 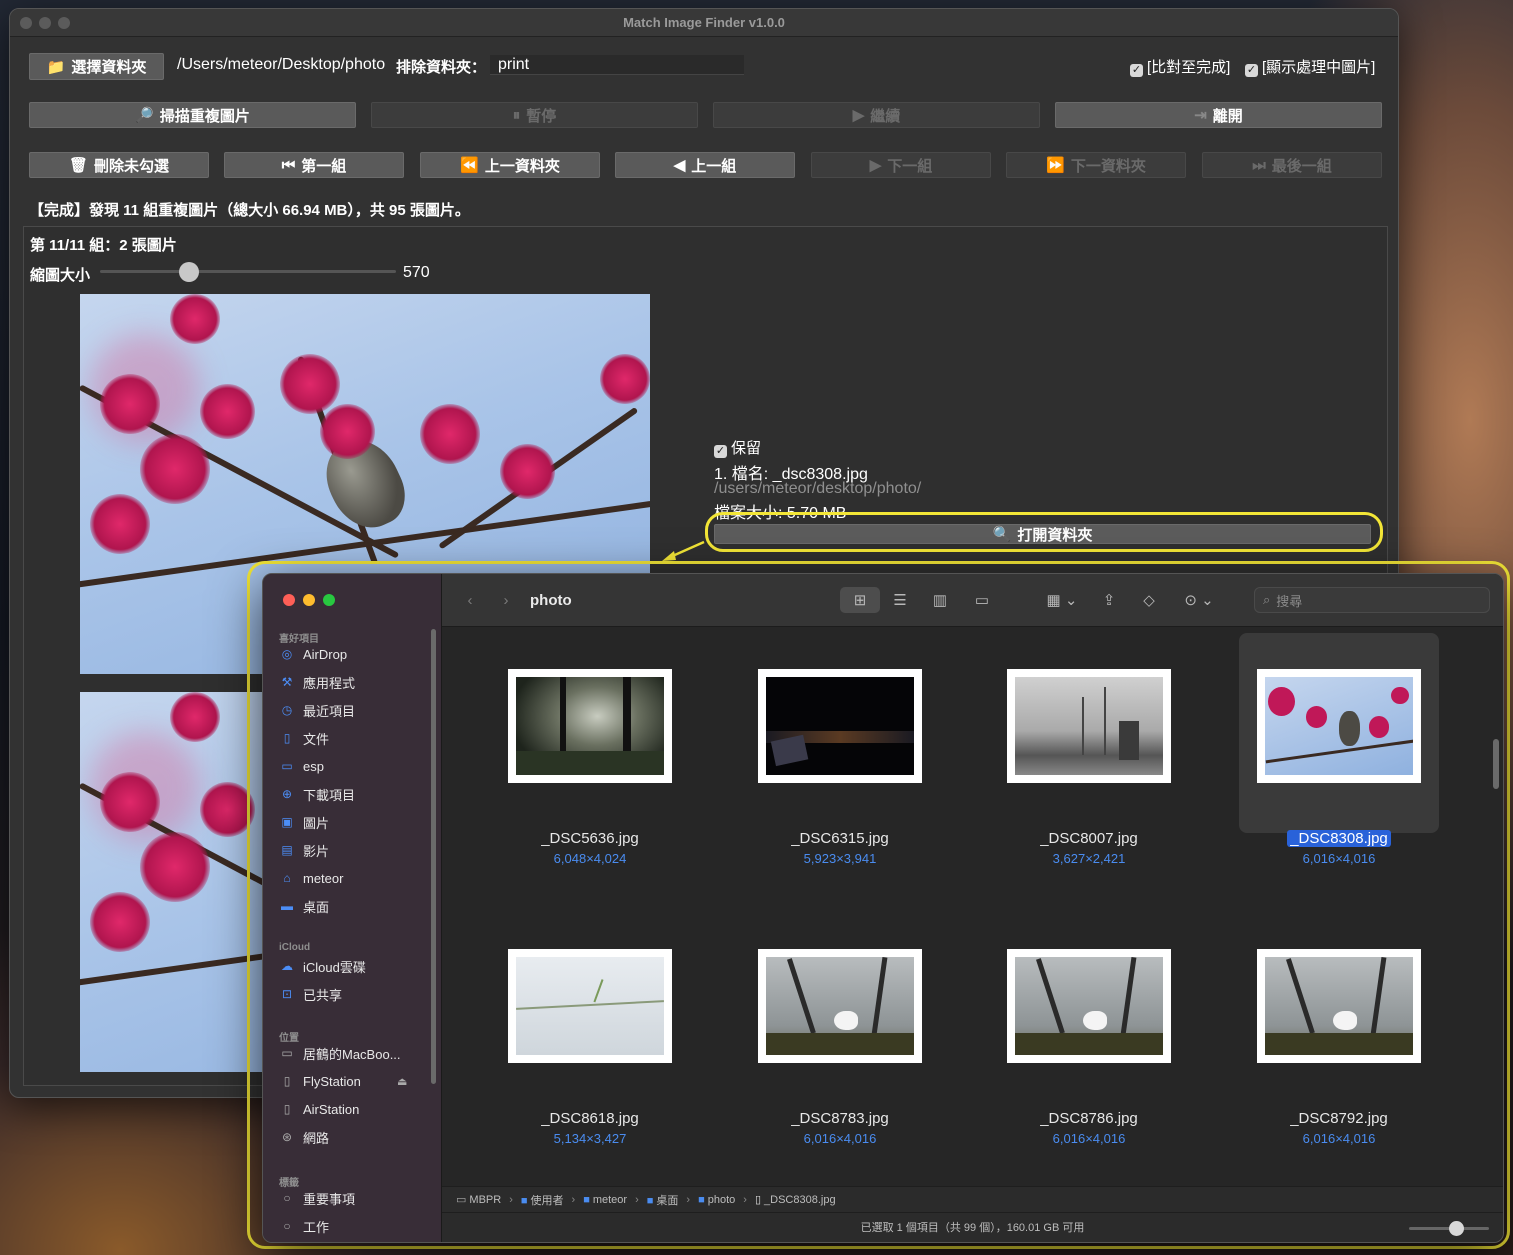 What do you see at coordinates (795, 1199) in the screenshot?
I see `path-segment: ▯ _DSC8308.jpg` at bounding box center [795, 1199].